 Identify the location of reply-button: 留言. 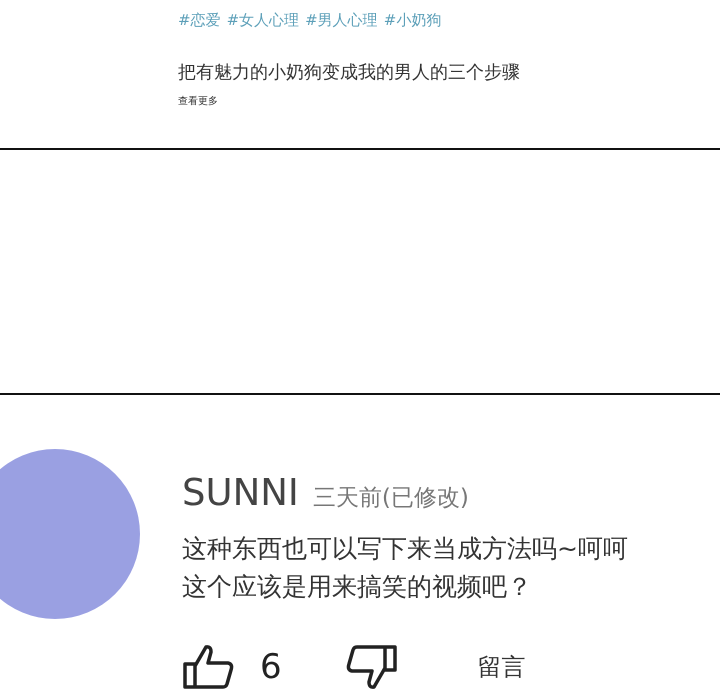
(502, 667).